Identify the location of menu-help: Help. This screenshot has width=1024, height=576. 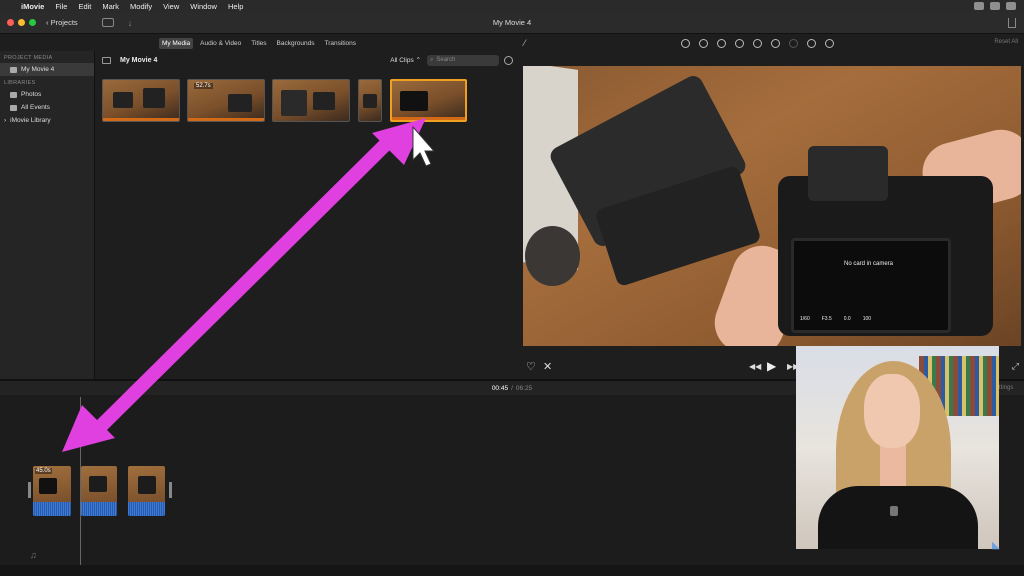
(235, 6).